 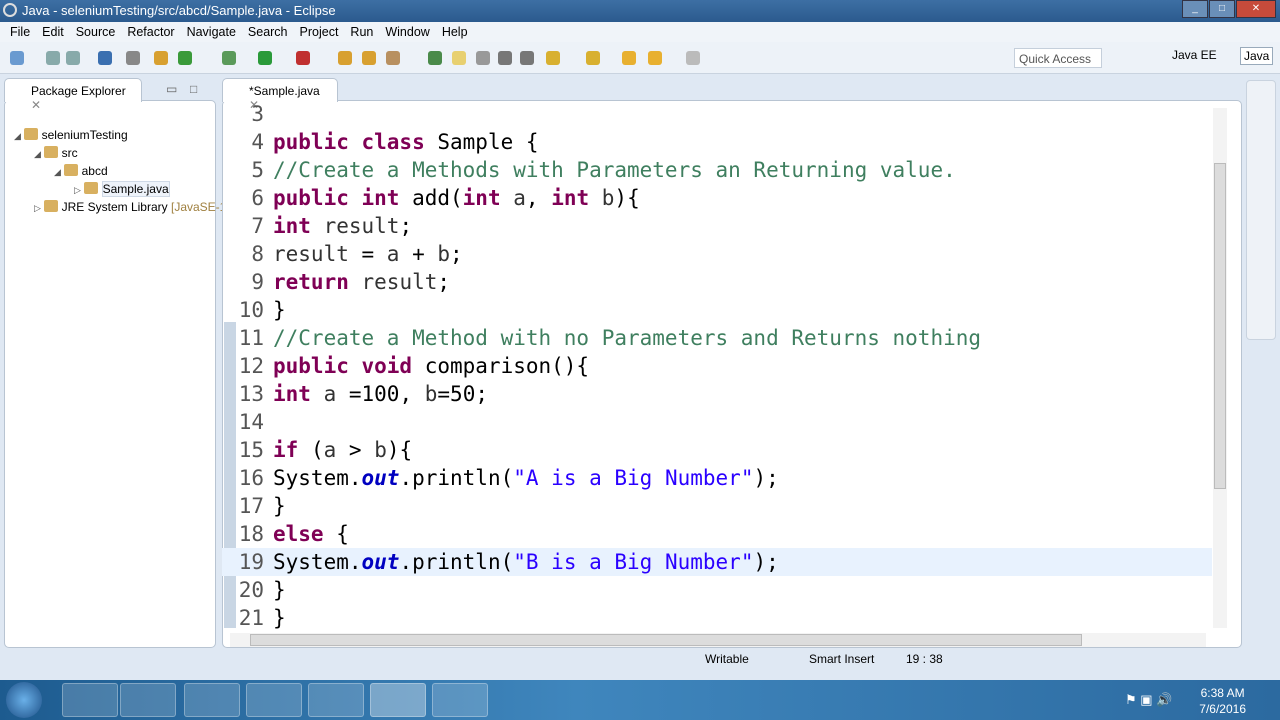 I want to click on menu-search: Search, so click(x=268, y=32).